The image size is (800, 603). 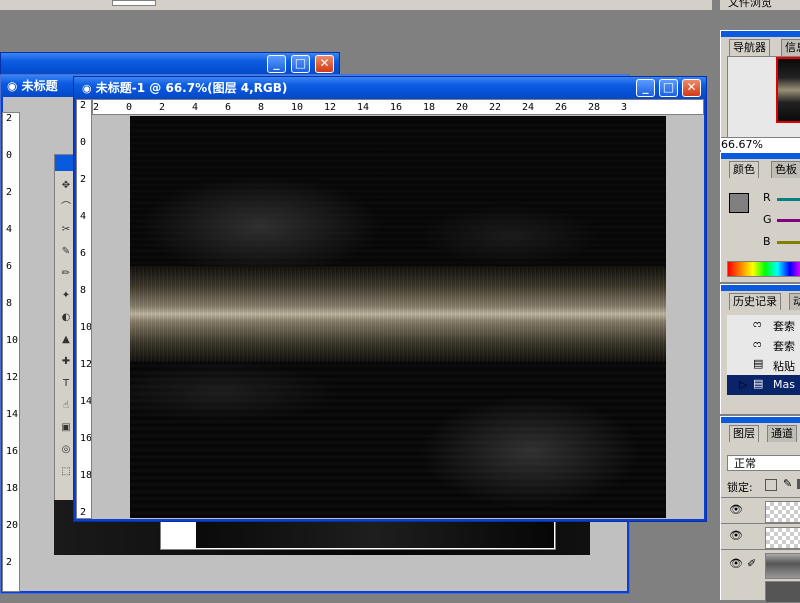 I want to click on ruler-tick-label: 22, so click(x=495, y=107).